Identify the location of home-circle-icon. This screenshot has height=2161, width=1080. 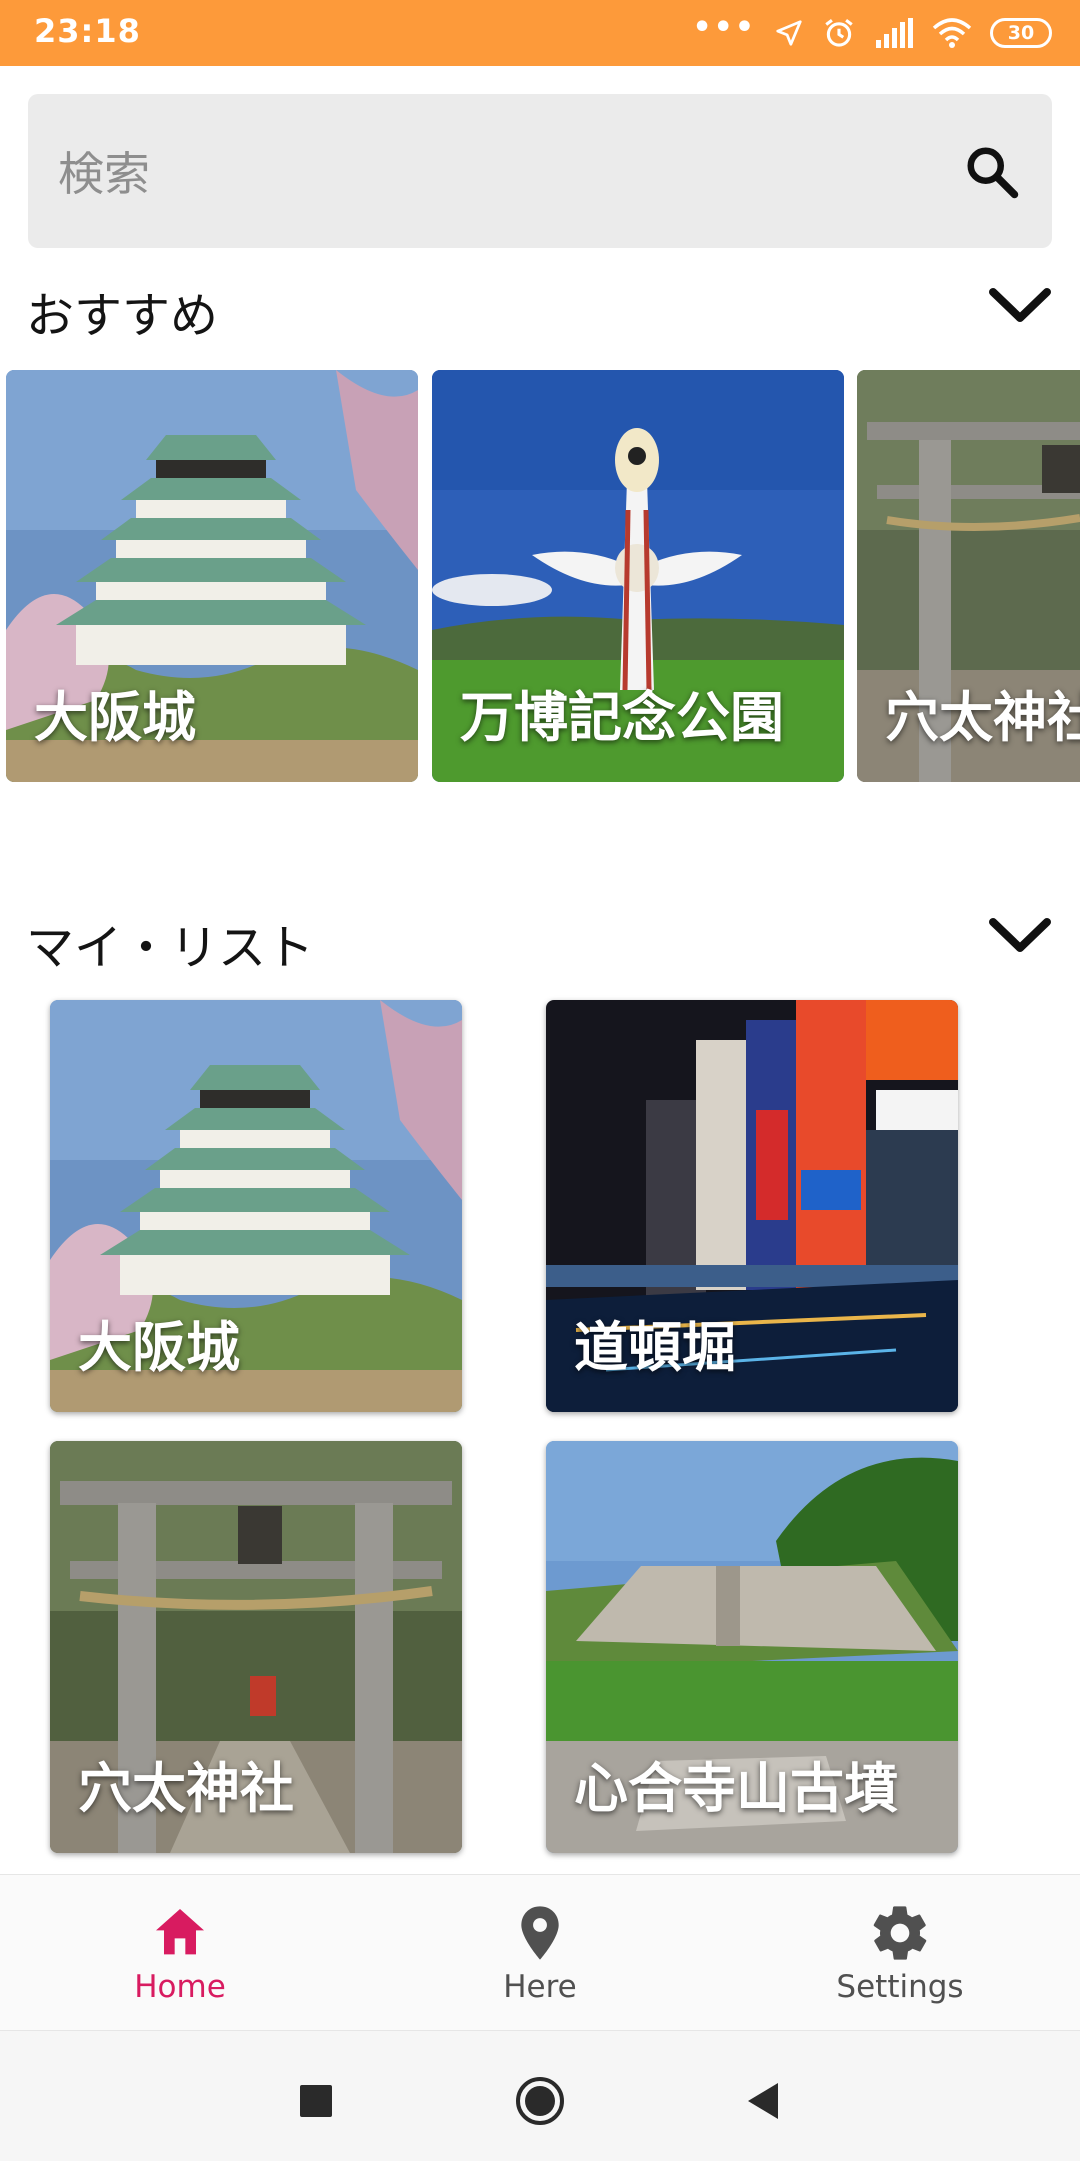
(540, 2101).